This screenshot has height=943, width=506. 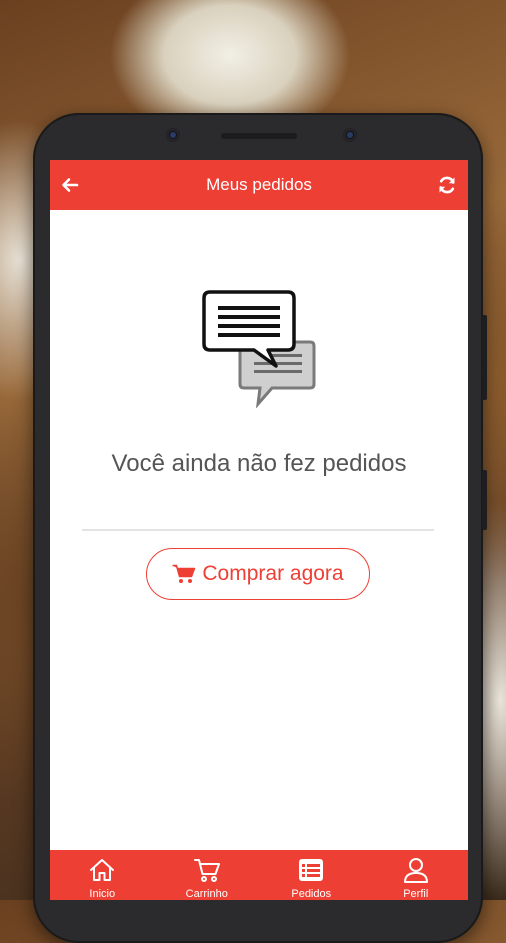 What do you see at coordinates (311, 894) in the screenshot?
I see `nav-label-pedidos: Pedidos` at bounding box center [311, 894].